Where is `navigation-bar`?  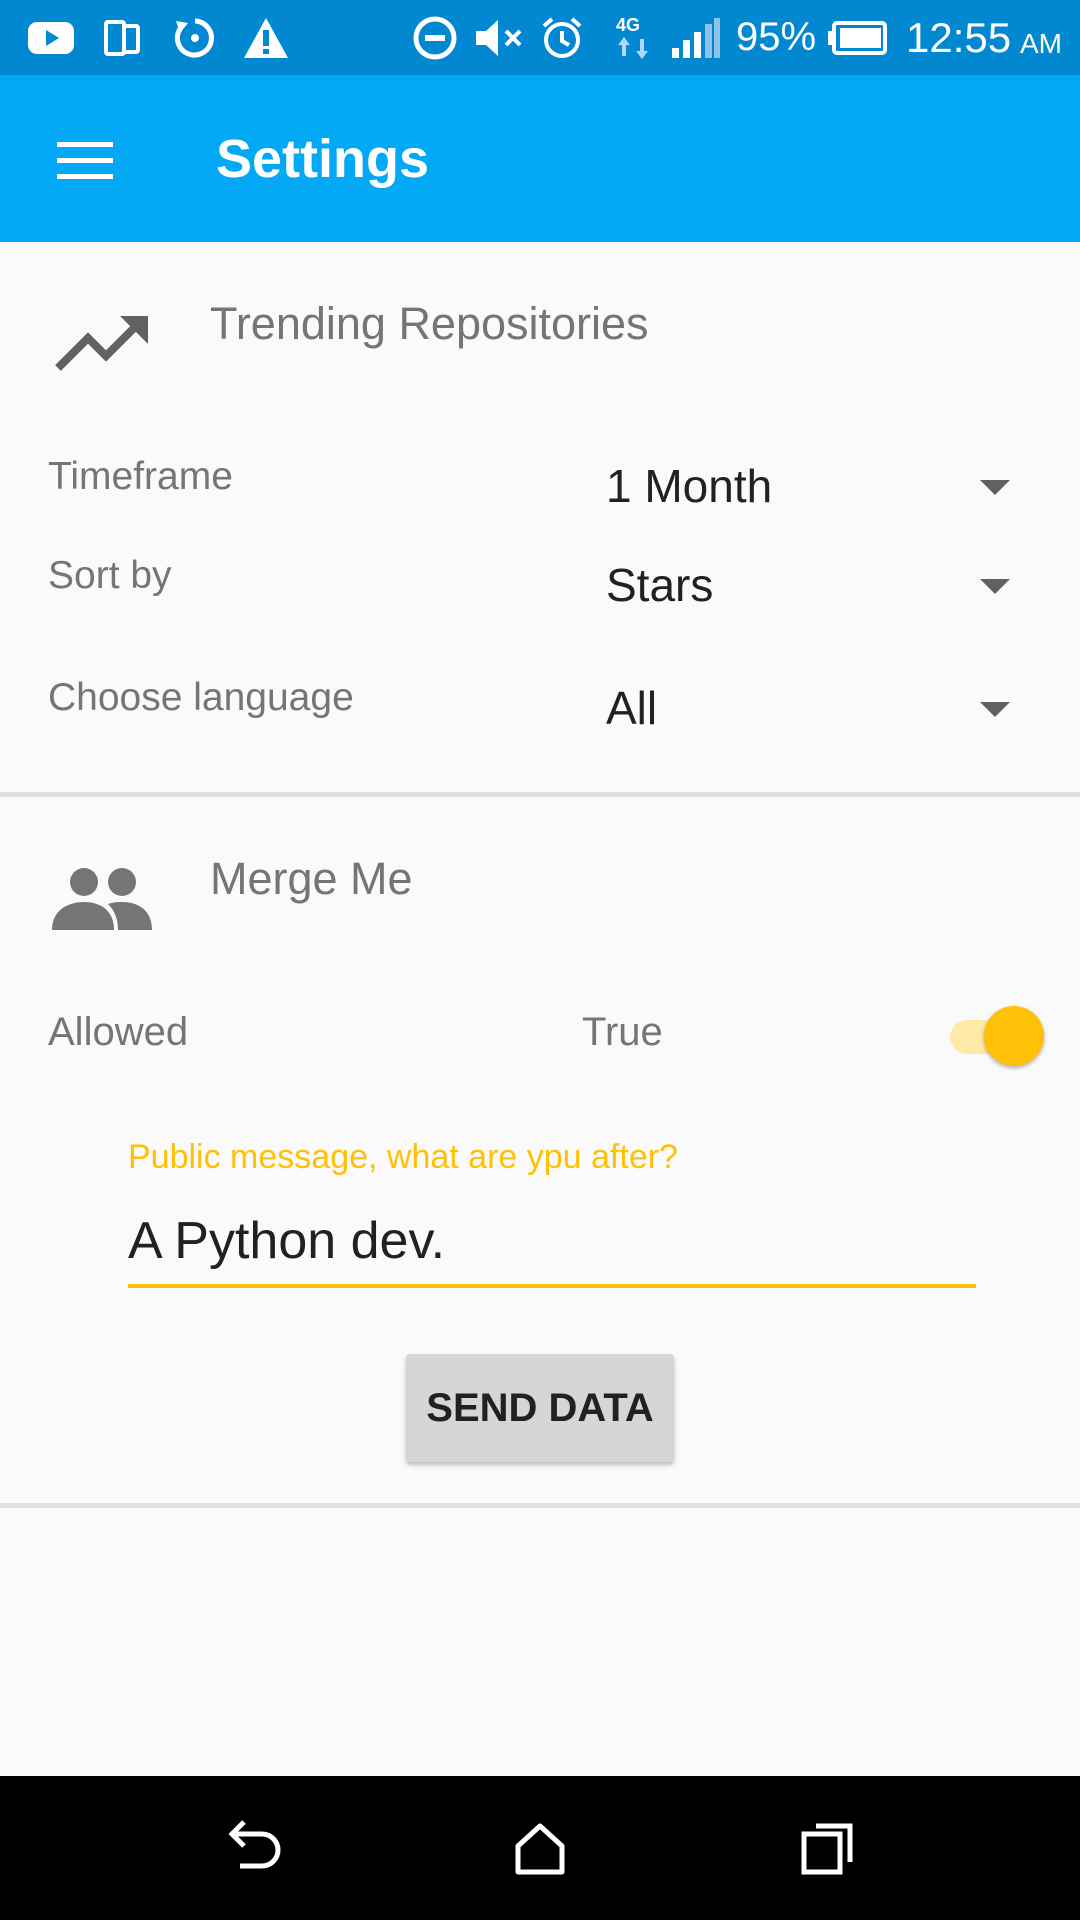
navigation-bar is located at coordinates (540, 1848).